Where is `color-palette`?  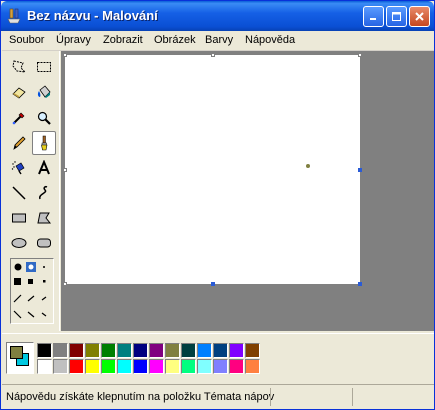
color-palette is located at coordinates (218, 357).